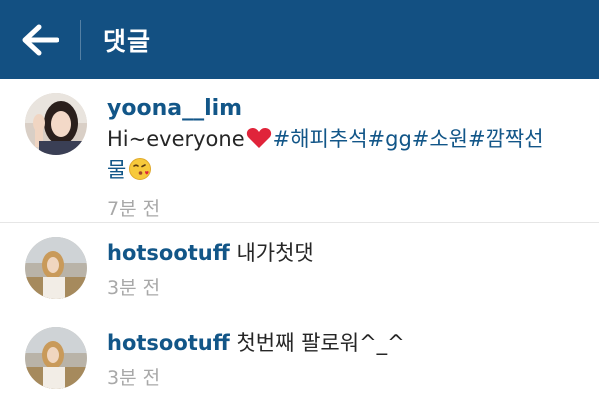 The image size is (599, 405). I want to click on caption-text: Hi~everyone #해피추석#gg#소원#깜짝선, so click(333, 140).